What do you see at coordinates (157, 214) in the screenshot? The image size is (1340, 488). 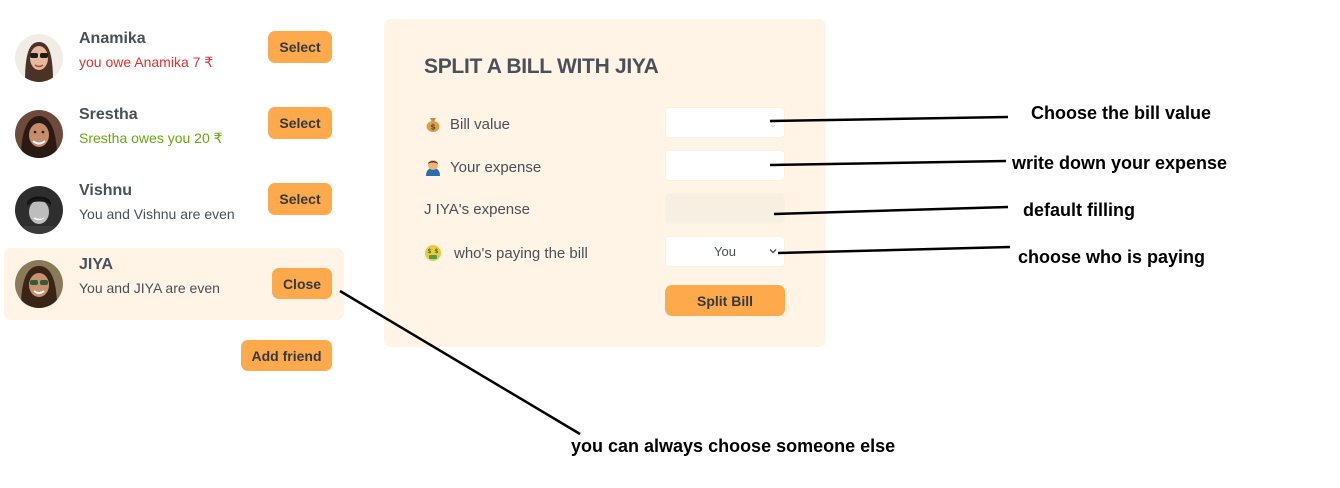 I see `friend-balance: You and Vishnu are even` at bounding box center [157, 214].